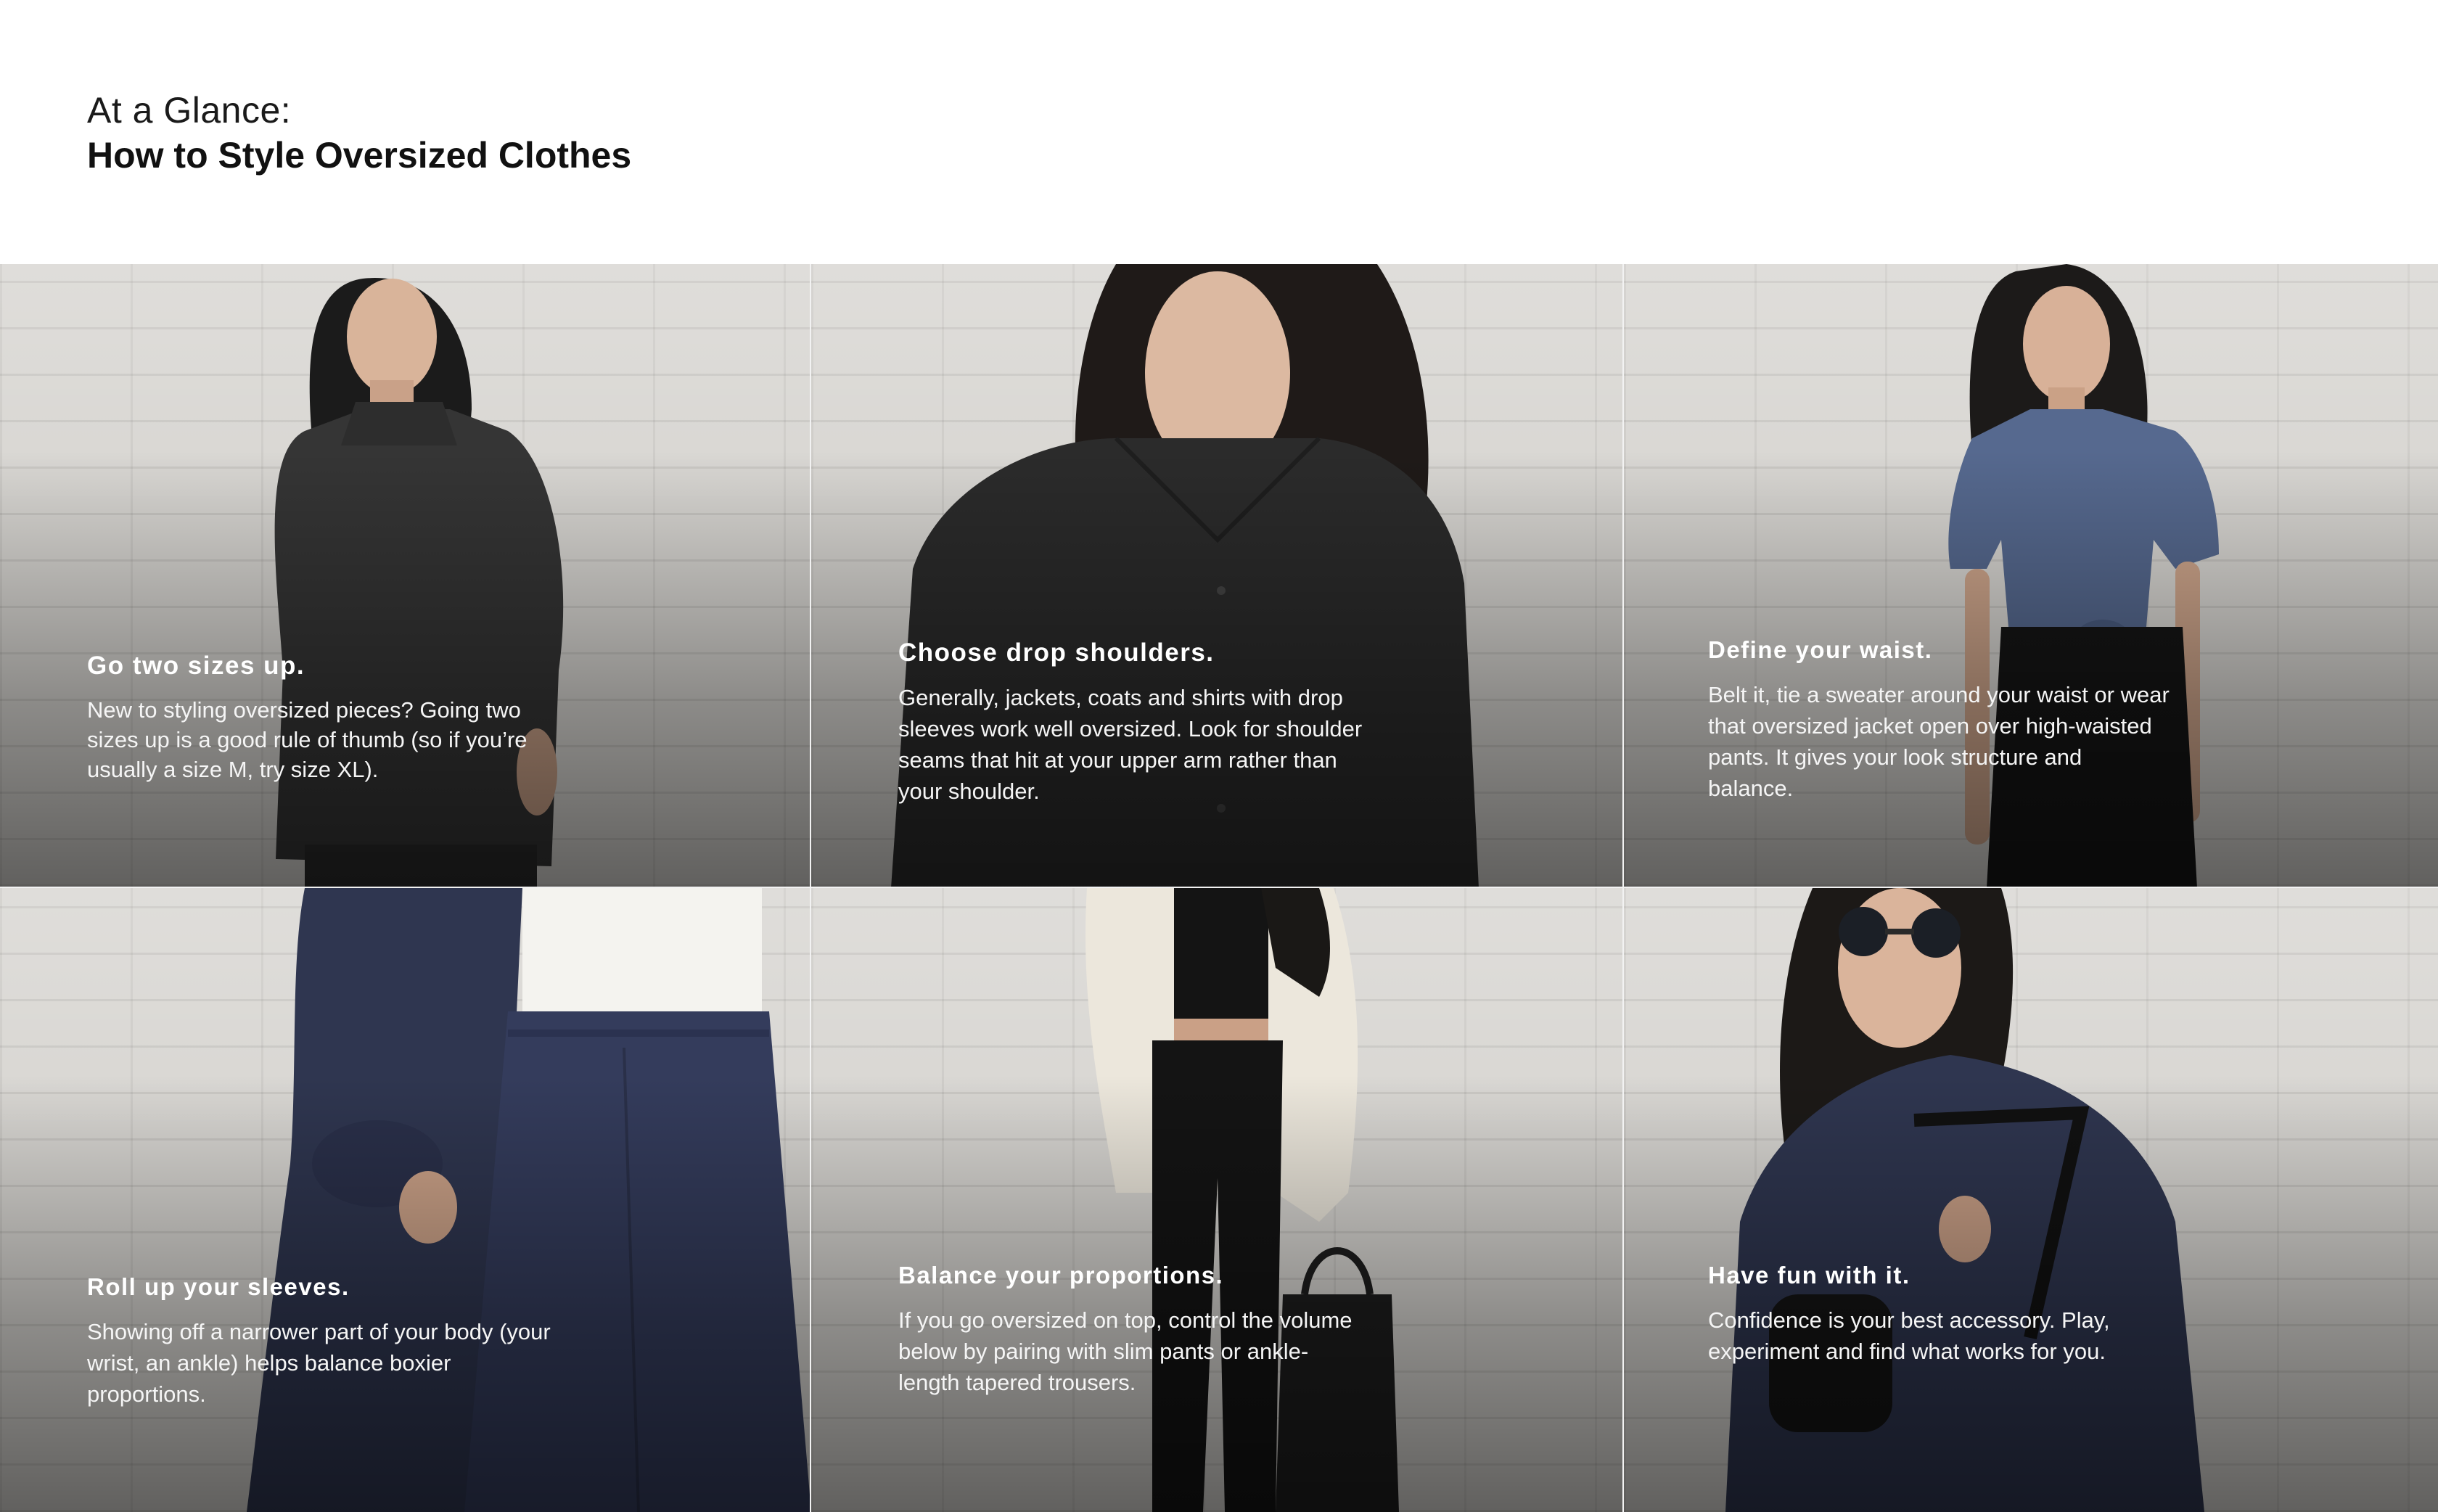 The width and height of the screenshot is (2438, 1512). What do you see at coordinates (1061, 1275) in the screenshot?
I see `tip-title: Balance your proportions.` at bounding box center [1061, 1275].